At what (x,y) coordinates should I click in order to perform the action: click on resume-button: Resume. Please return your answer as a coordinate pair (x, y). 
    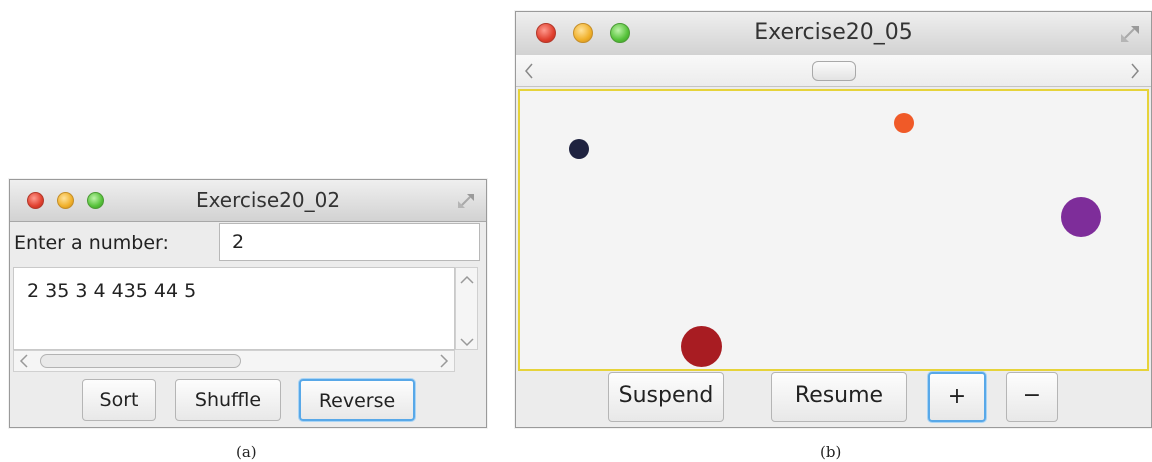
    Looking at the image, I should click on (839, 397).